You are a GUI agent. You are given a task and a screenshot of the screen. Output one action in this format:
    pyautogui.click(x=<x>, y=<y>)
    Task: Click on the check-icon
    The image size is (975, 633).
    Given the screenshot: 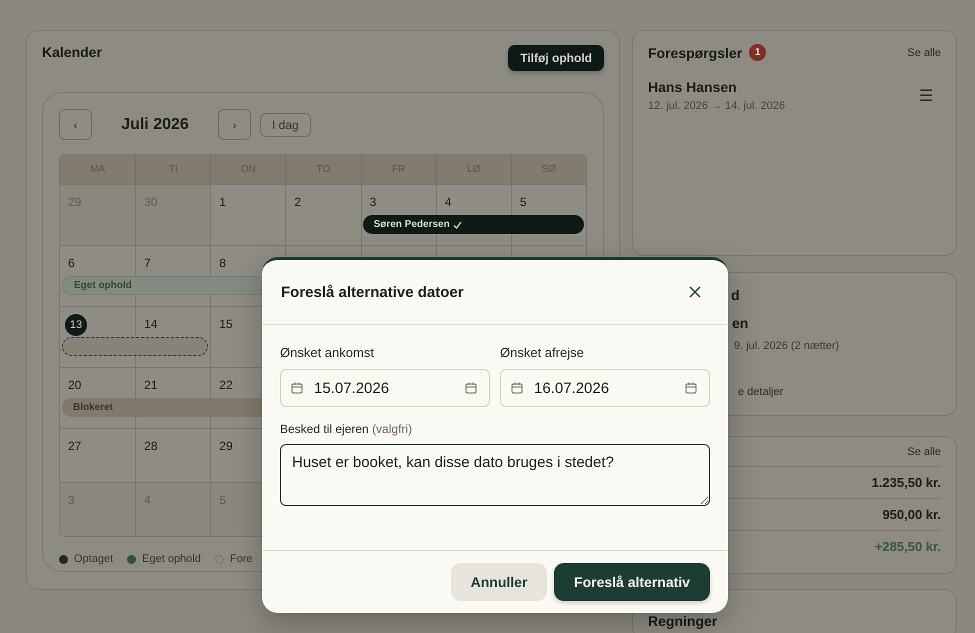 What is the action you would take?
    pyautogui.click(x=457, y=224)
    